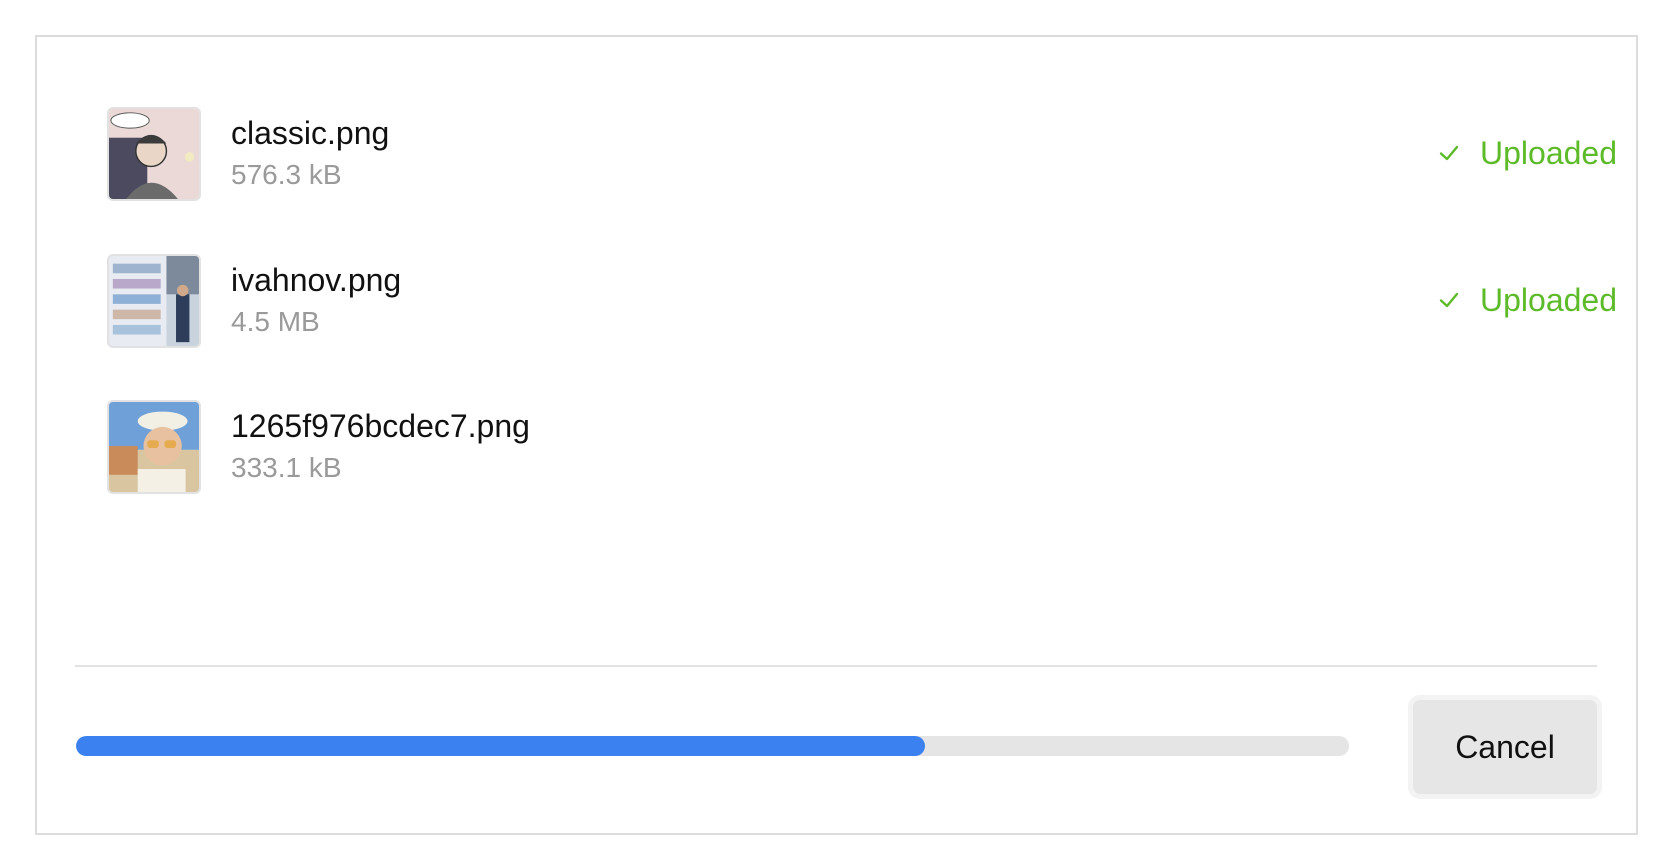  I want to click on file-thumbnail-store, so click(154, 301).